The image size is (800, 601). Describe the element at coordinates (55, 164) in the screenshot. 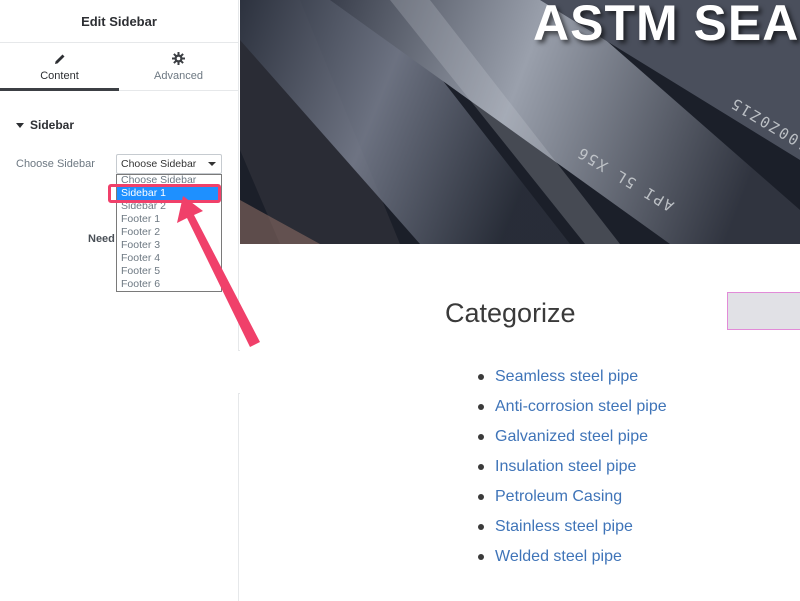

I see `choose-sidebar-label: Choose Sidebar` at that location.